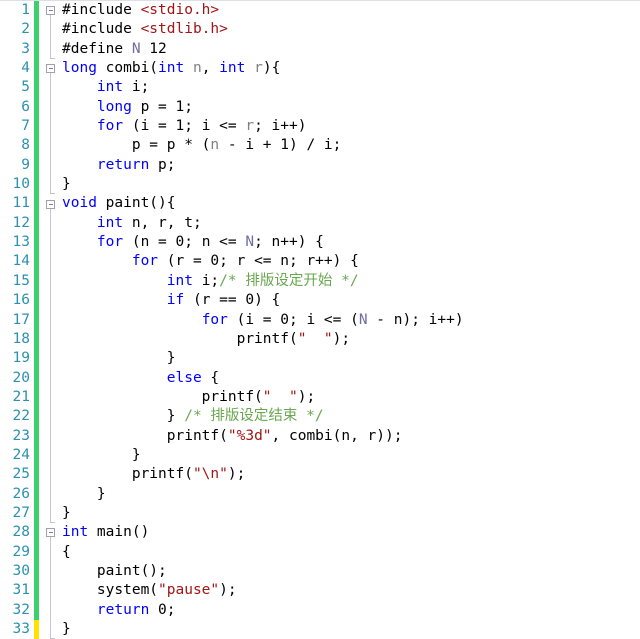  Describe the element at coordinates (351, 165) in the screenshot. I see `code-line: return p;` at that location.